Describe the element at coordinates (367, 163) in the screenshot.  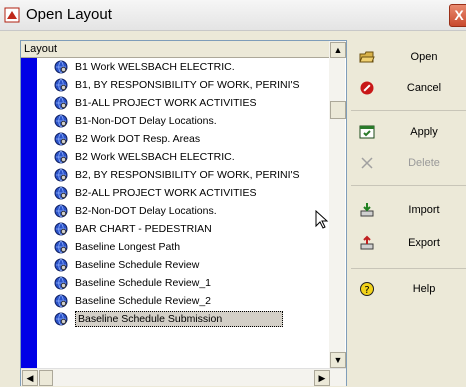
I see `delete-icon` at that location.